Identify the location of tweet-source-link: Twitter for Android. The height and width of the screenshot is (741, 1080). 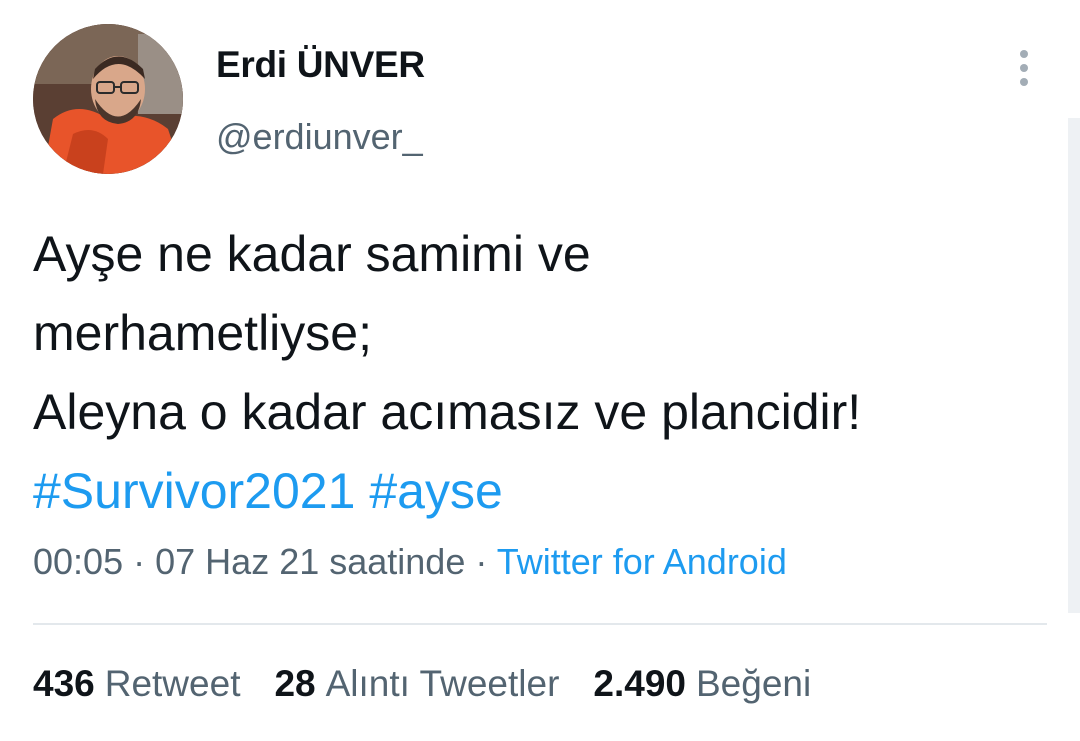
(642, 561).